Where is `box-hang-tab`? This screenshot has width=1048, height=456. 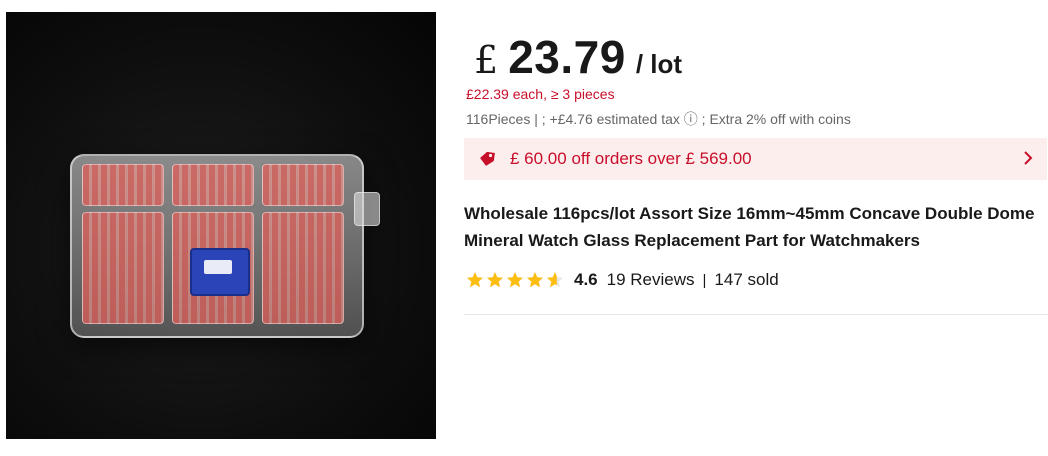
box-hang-tab is located at coordinates (367, 209).